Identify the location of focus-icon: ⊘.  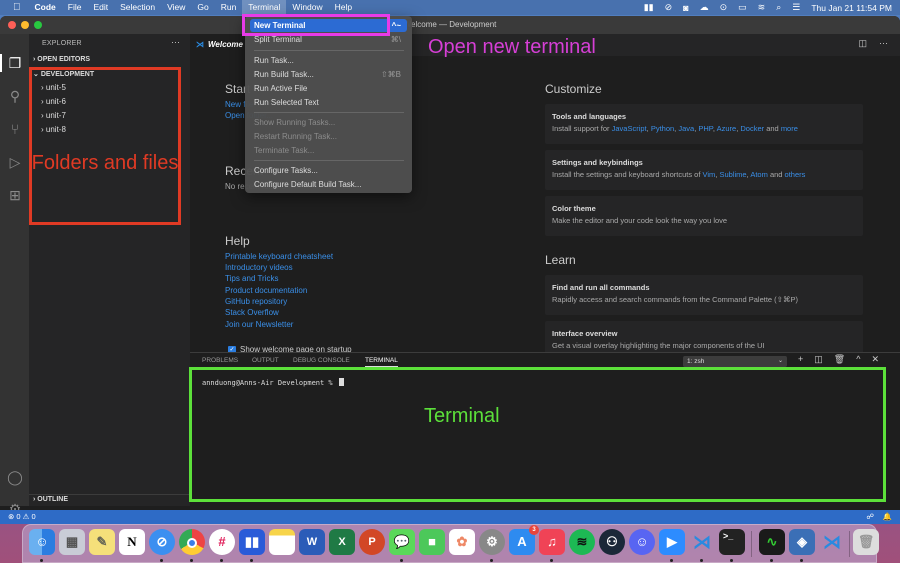
(669, 7).